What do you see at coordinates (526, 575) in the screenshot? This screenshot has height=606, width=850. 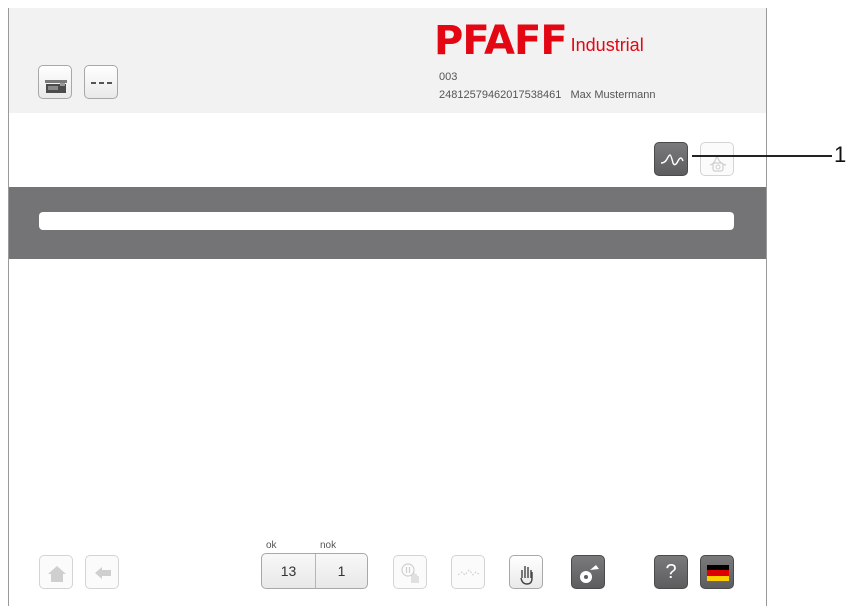 I see `hand-icon` at bounding box center [526, 575].